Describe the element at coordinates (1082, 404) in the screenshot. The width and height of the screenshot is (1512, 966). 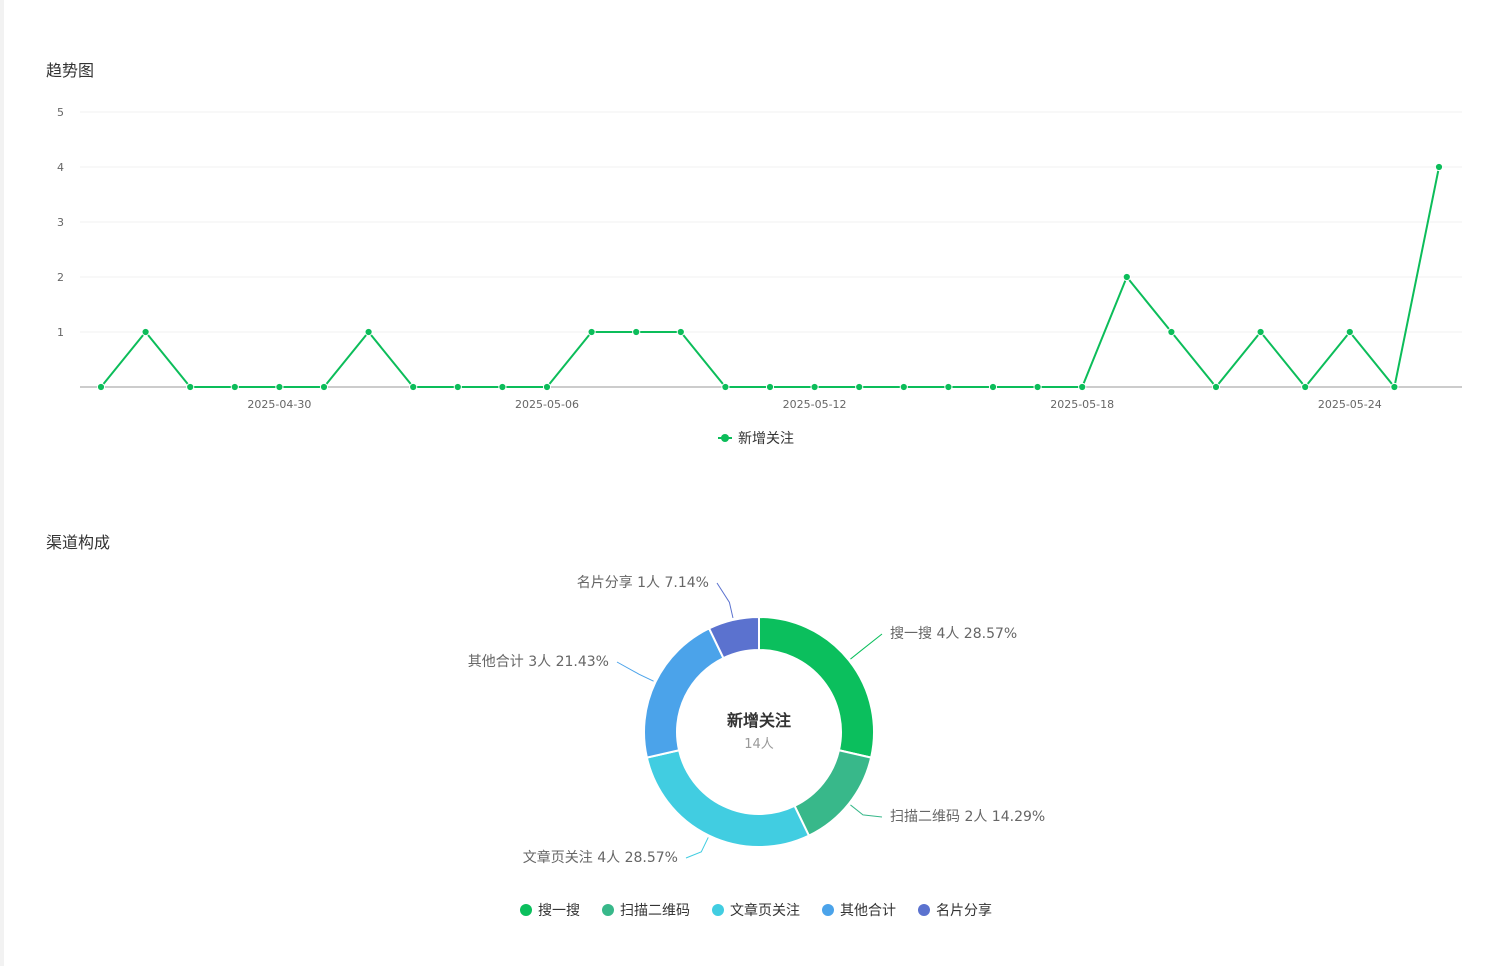
I see `x-tick-label: 2025-05-18` at that location.